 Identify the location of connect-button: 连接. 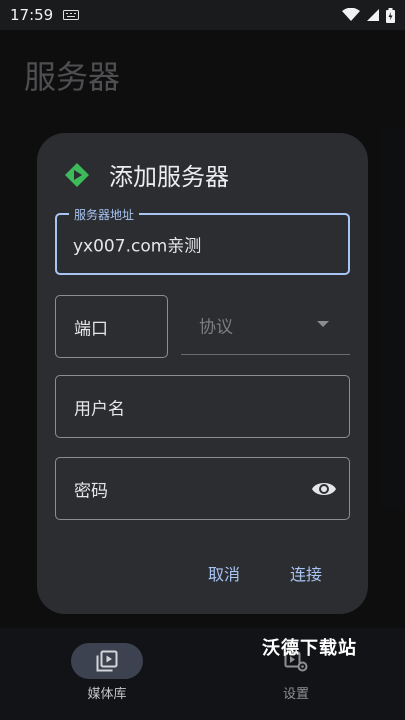
(306, 573).